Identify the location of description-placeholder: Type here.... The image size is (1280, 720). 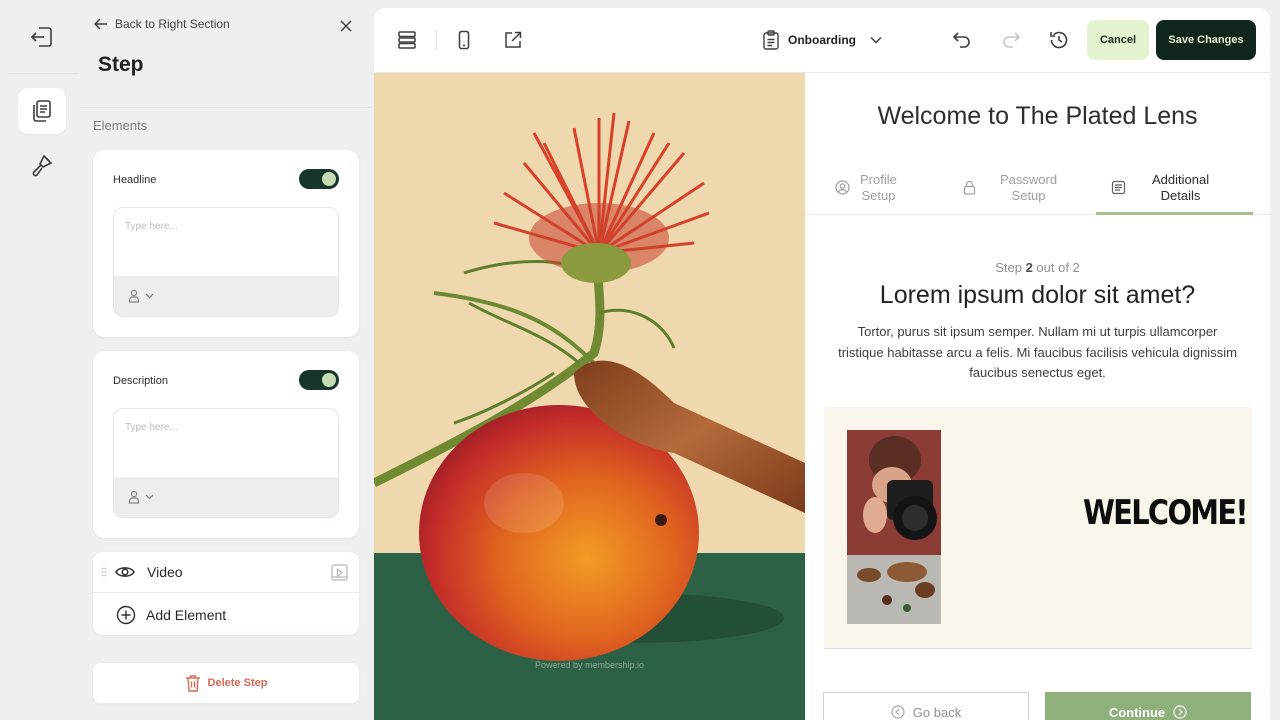
(151, 427).